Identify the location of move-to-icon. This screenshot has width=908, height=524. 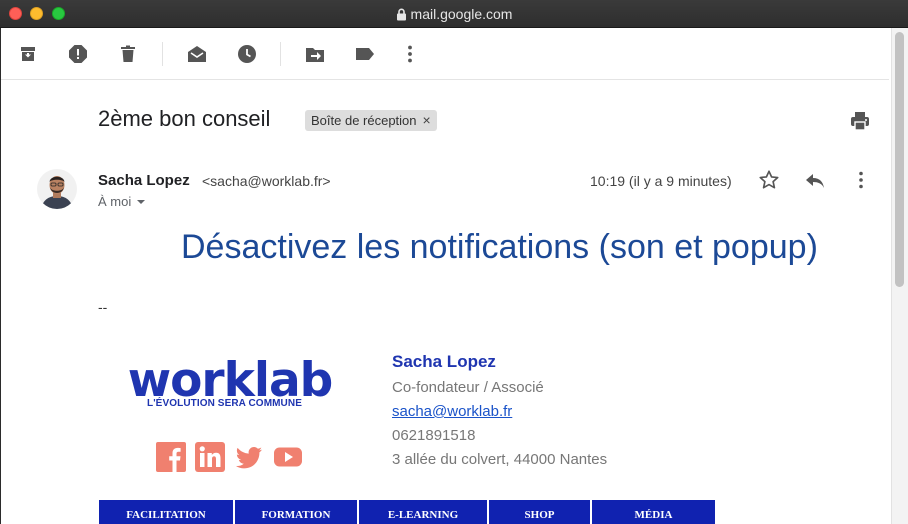
(315, 55).